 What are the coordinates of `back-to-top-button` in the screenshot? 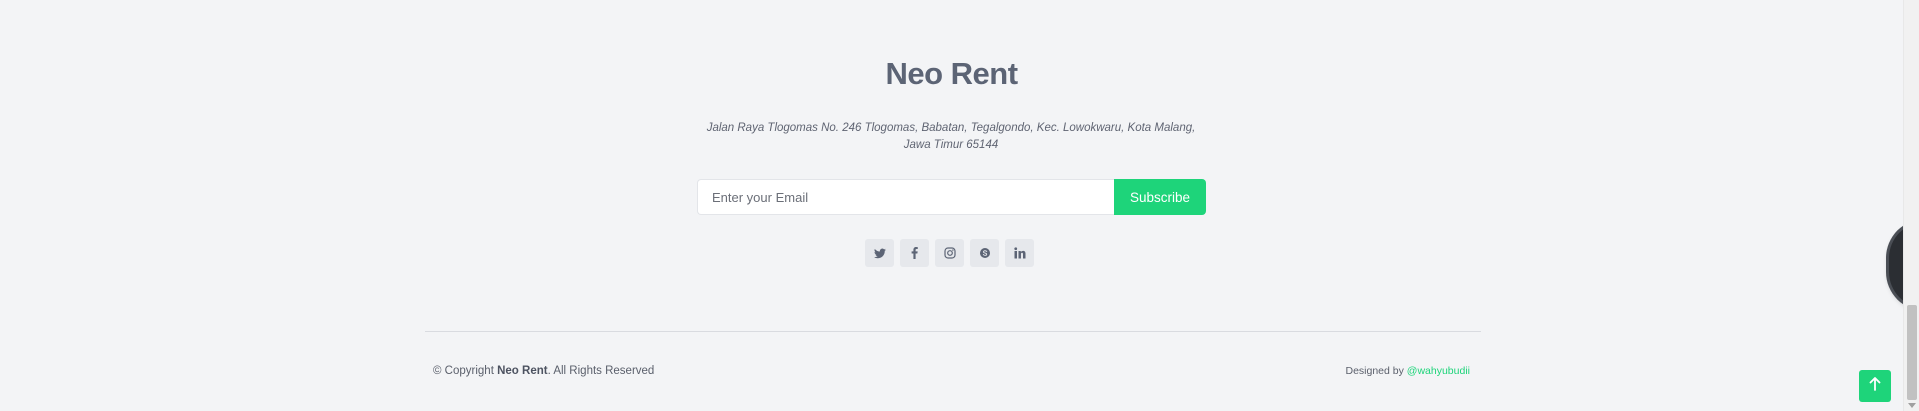 It's located at (1875, 386).